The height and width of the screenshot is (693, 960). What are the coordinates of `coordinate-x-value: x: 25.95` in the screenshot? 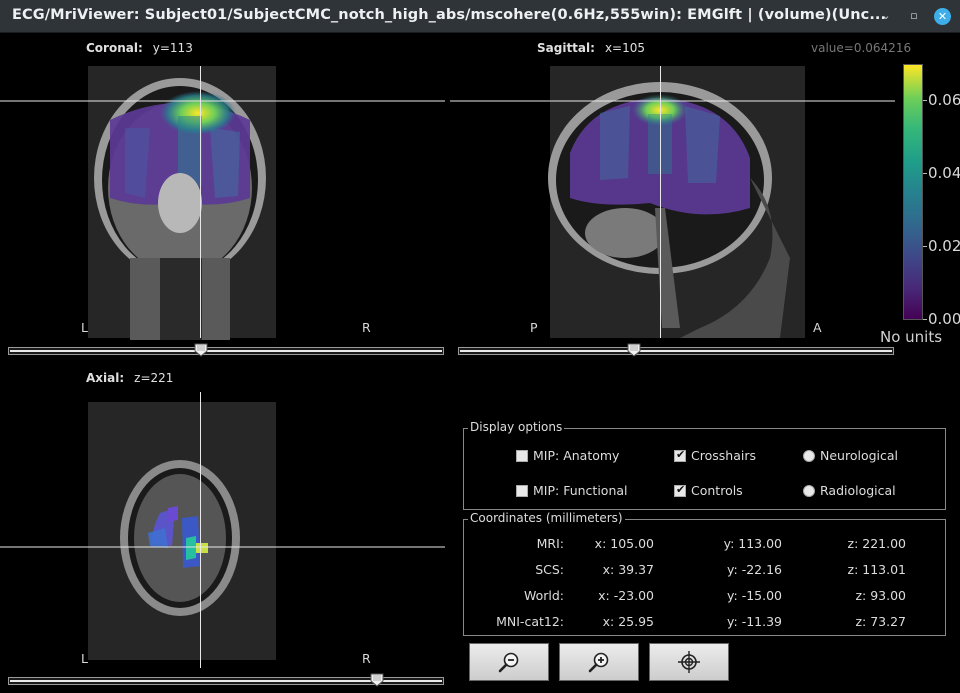 It's located at (628, 621).